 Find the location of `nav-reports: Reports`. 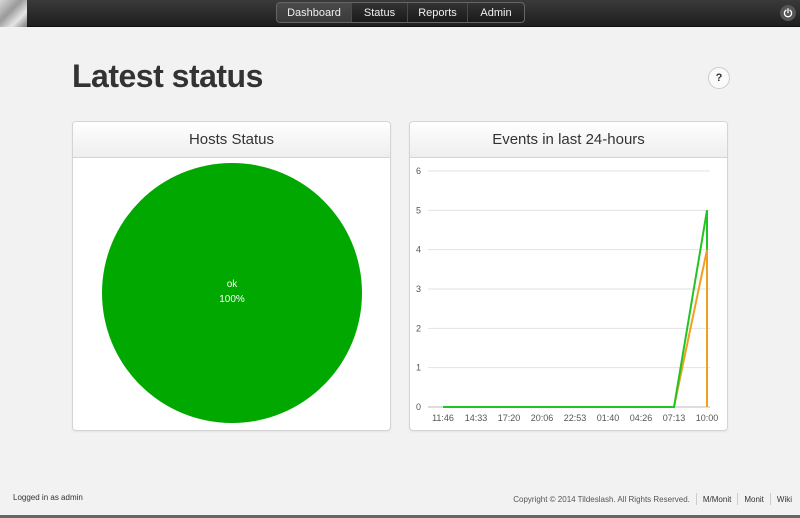

nav-reports: Reports is located at coordinates (437, 12).